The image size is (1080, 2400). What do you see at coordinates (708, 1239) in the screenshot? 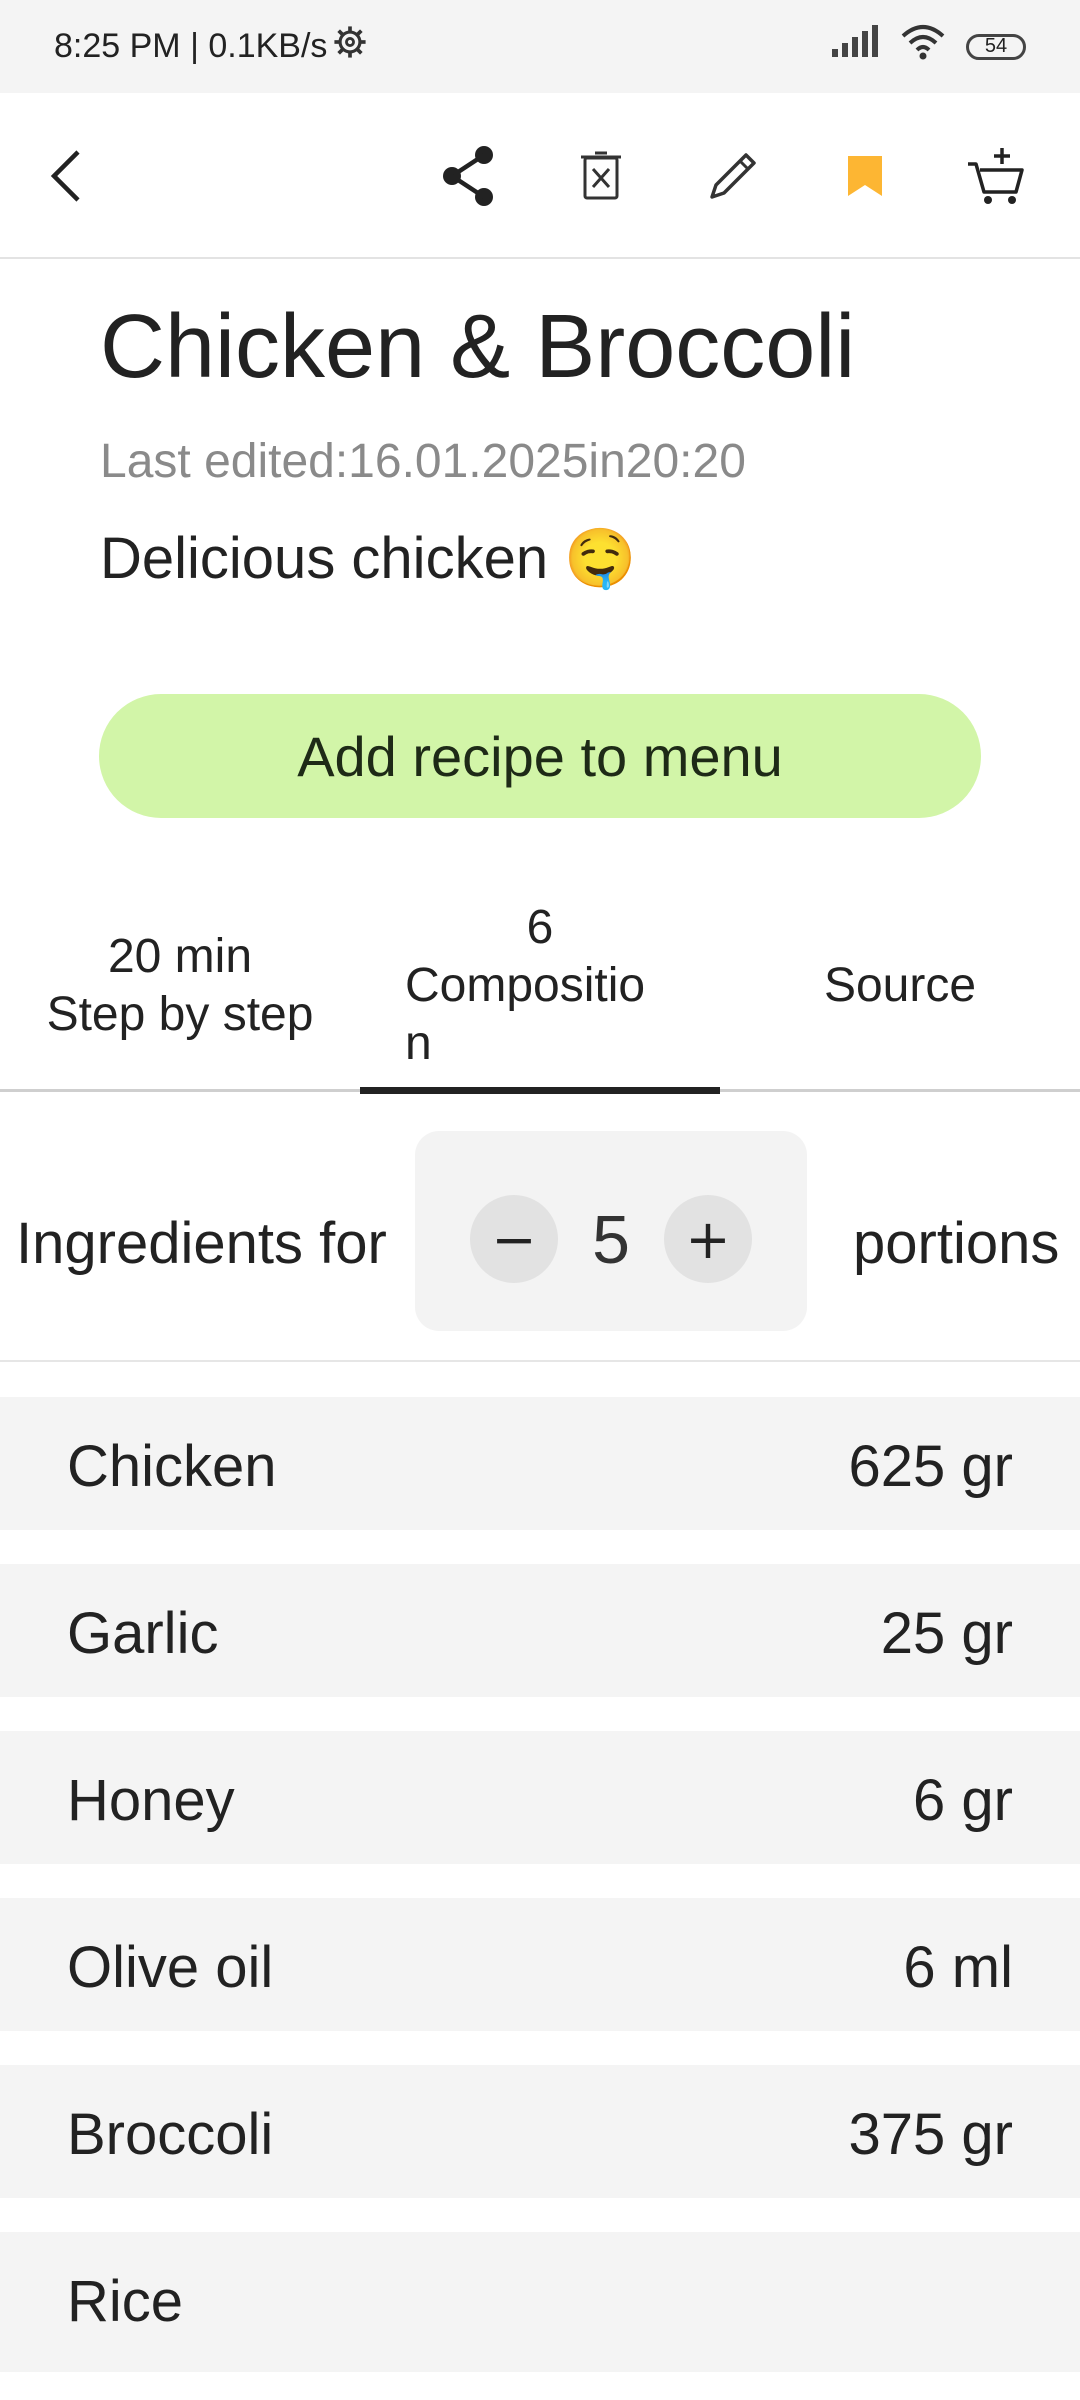
I see `increase-portions-button: +` at bounding box center [708, 1239].